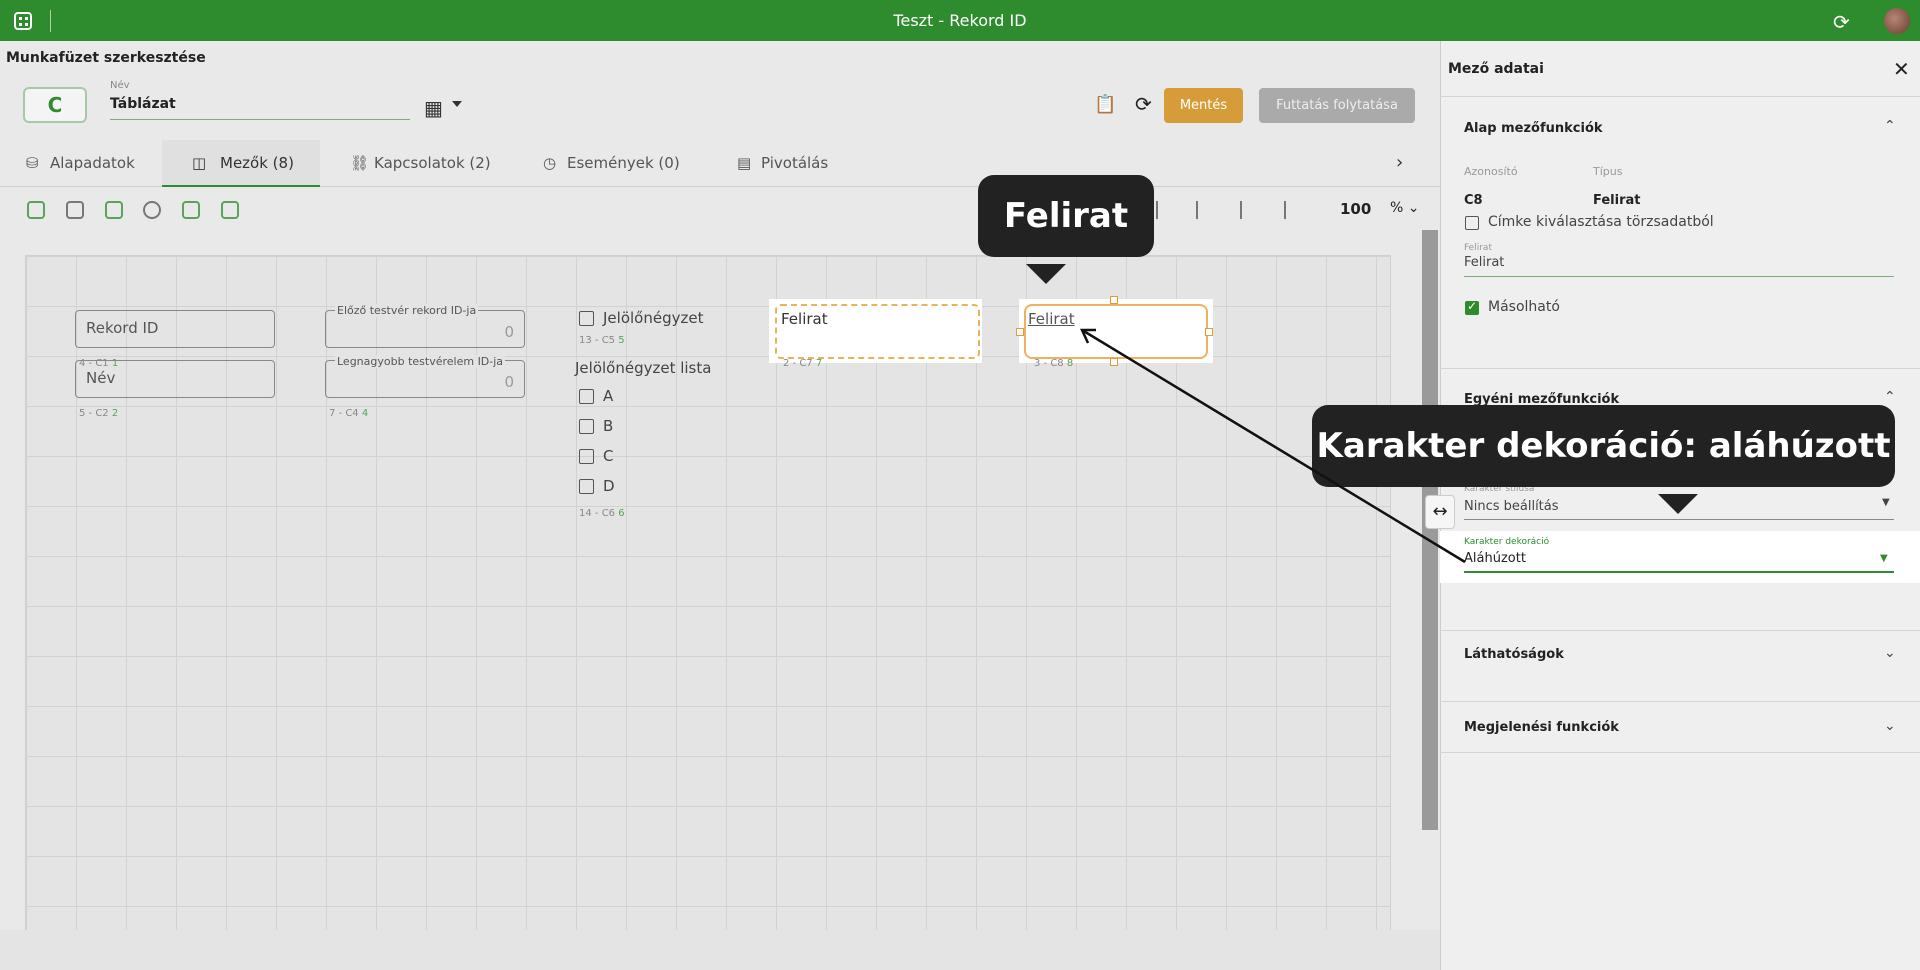  What do you see at coordinates (877, 331) in the screenshot?
I see `felirat-c7: Felirat` at bounding box center [877, 331].